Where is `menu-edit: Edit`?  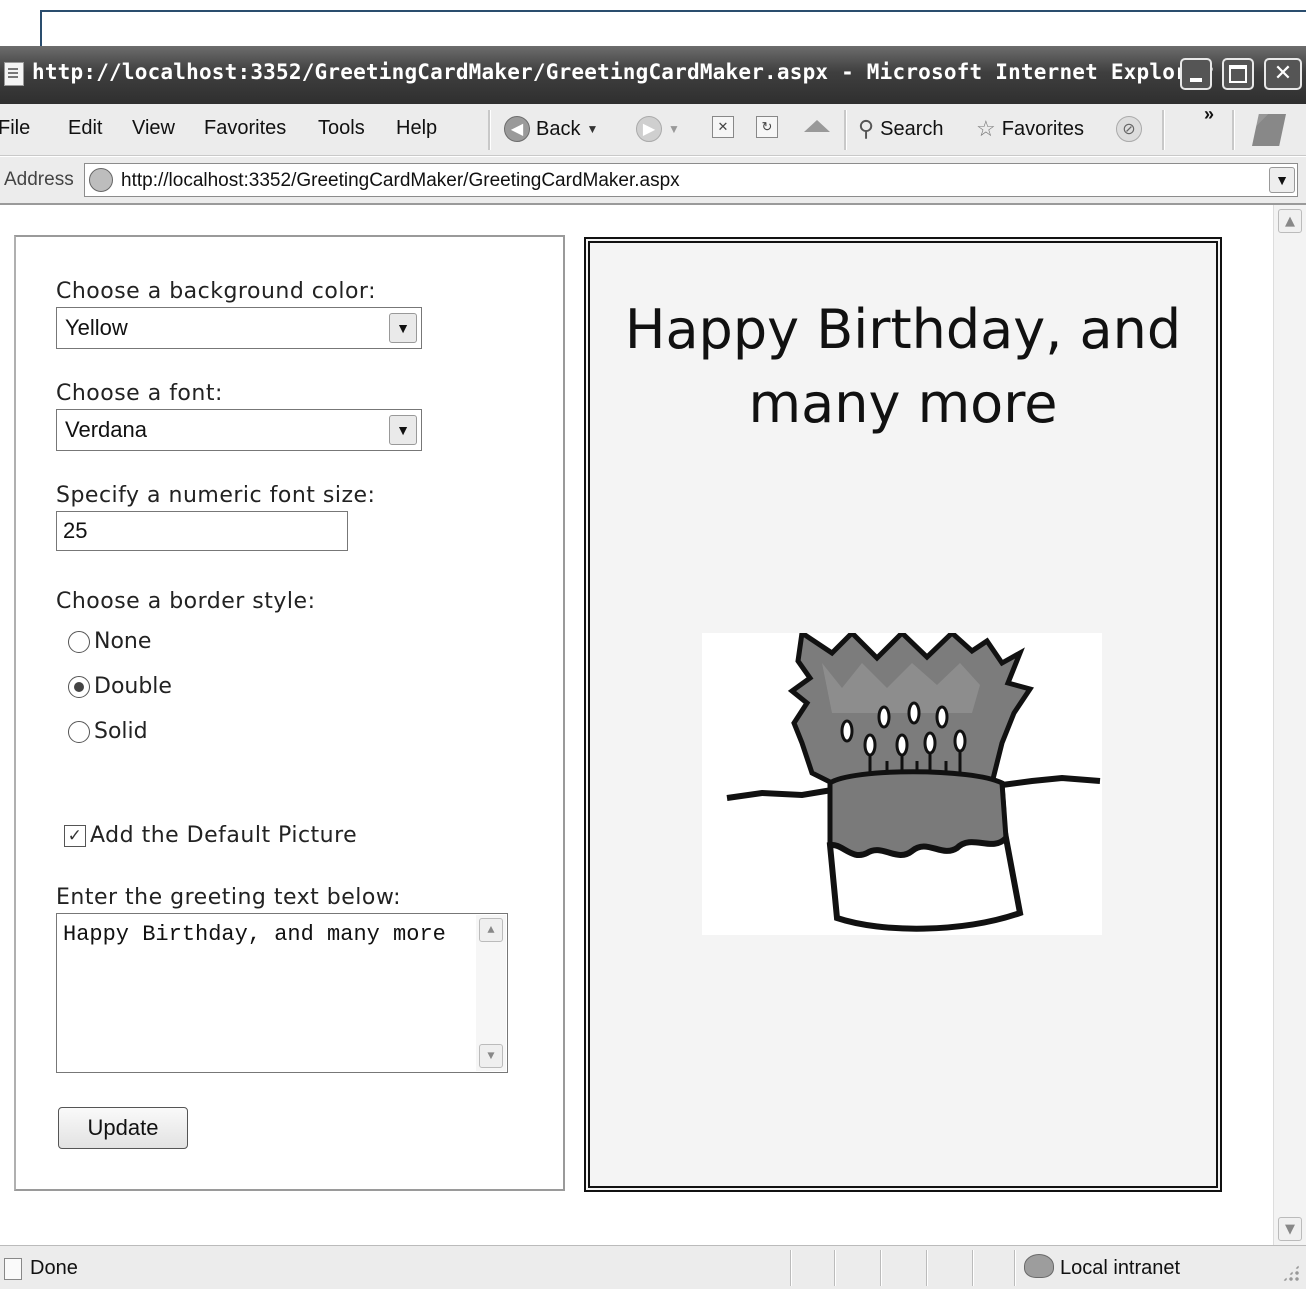
menu-edit: Edit is located at coordinates (85, 128).